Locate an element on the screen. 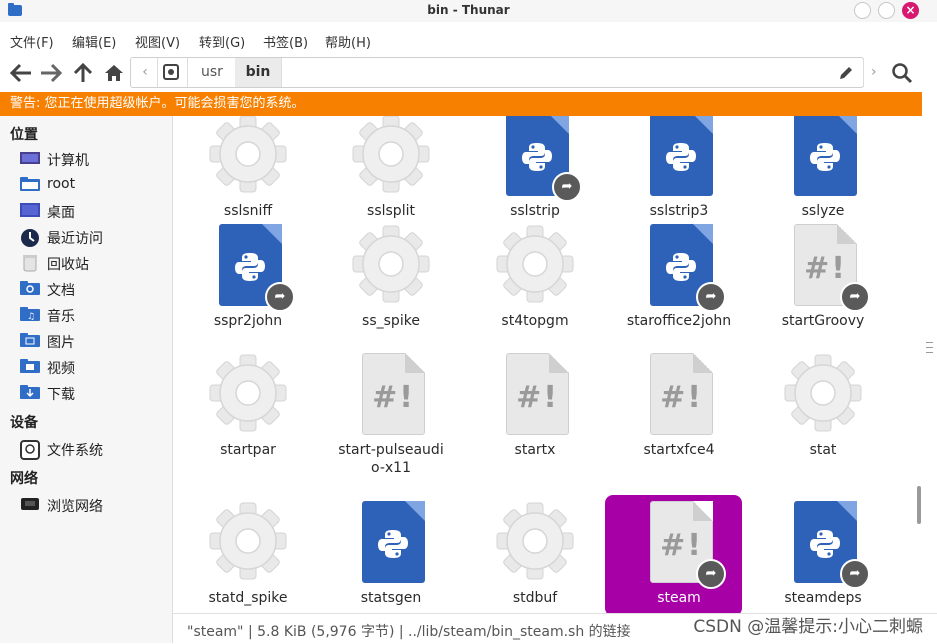 This screenshot has width=937, height=644. scrollbar-thumb is located at coordinates (919, 505).